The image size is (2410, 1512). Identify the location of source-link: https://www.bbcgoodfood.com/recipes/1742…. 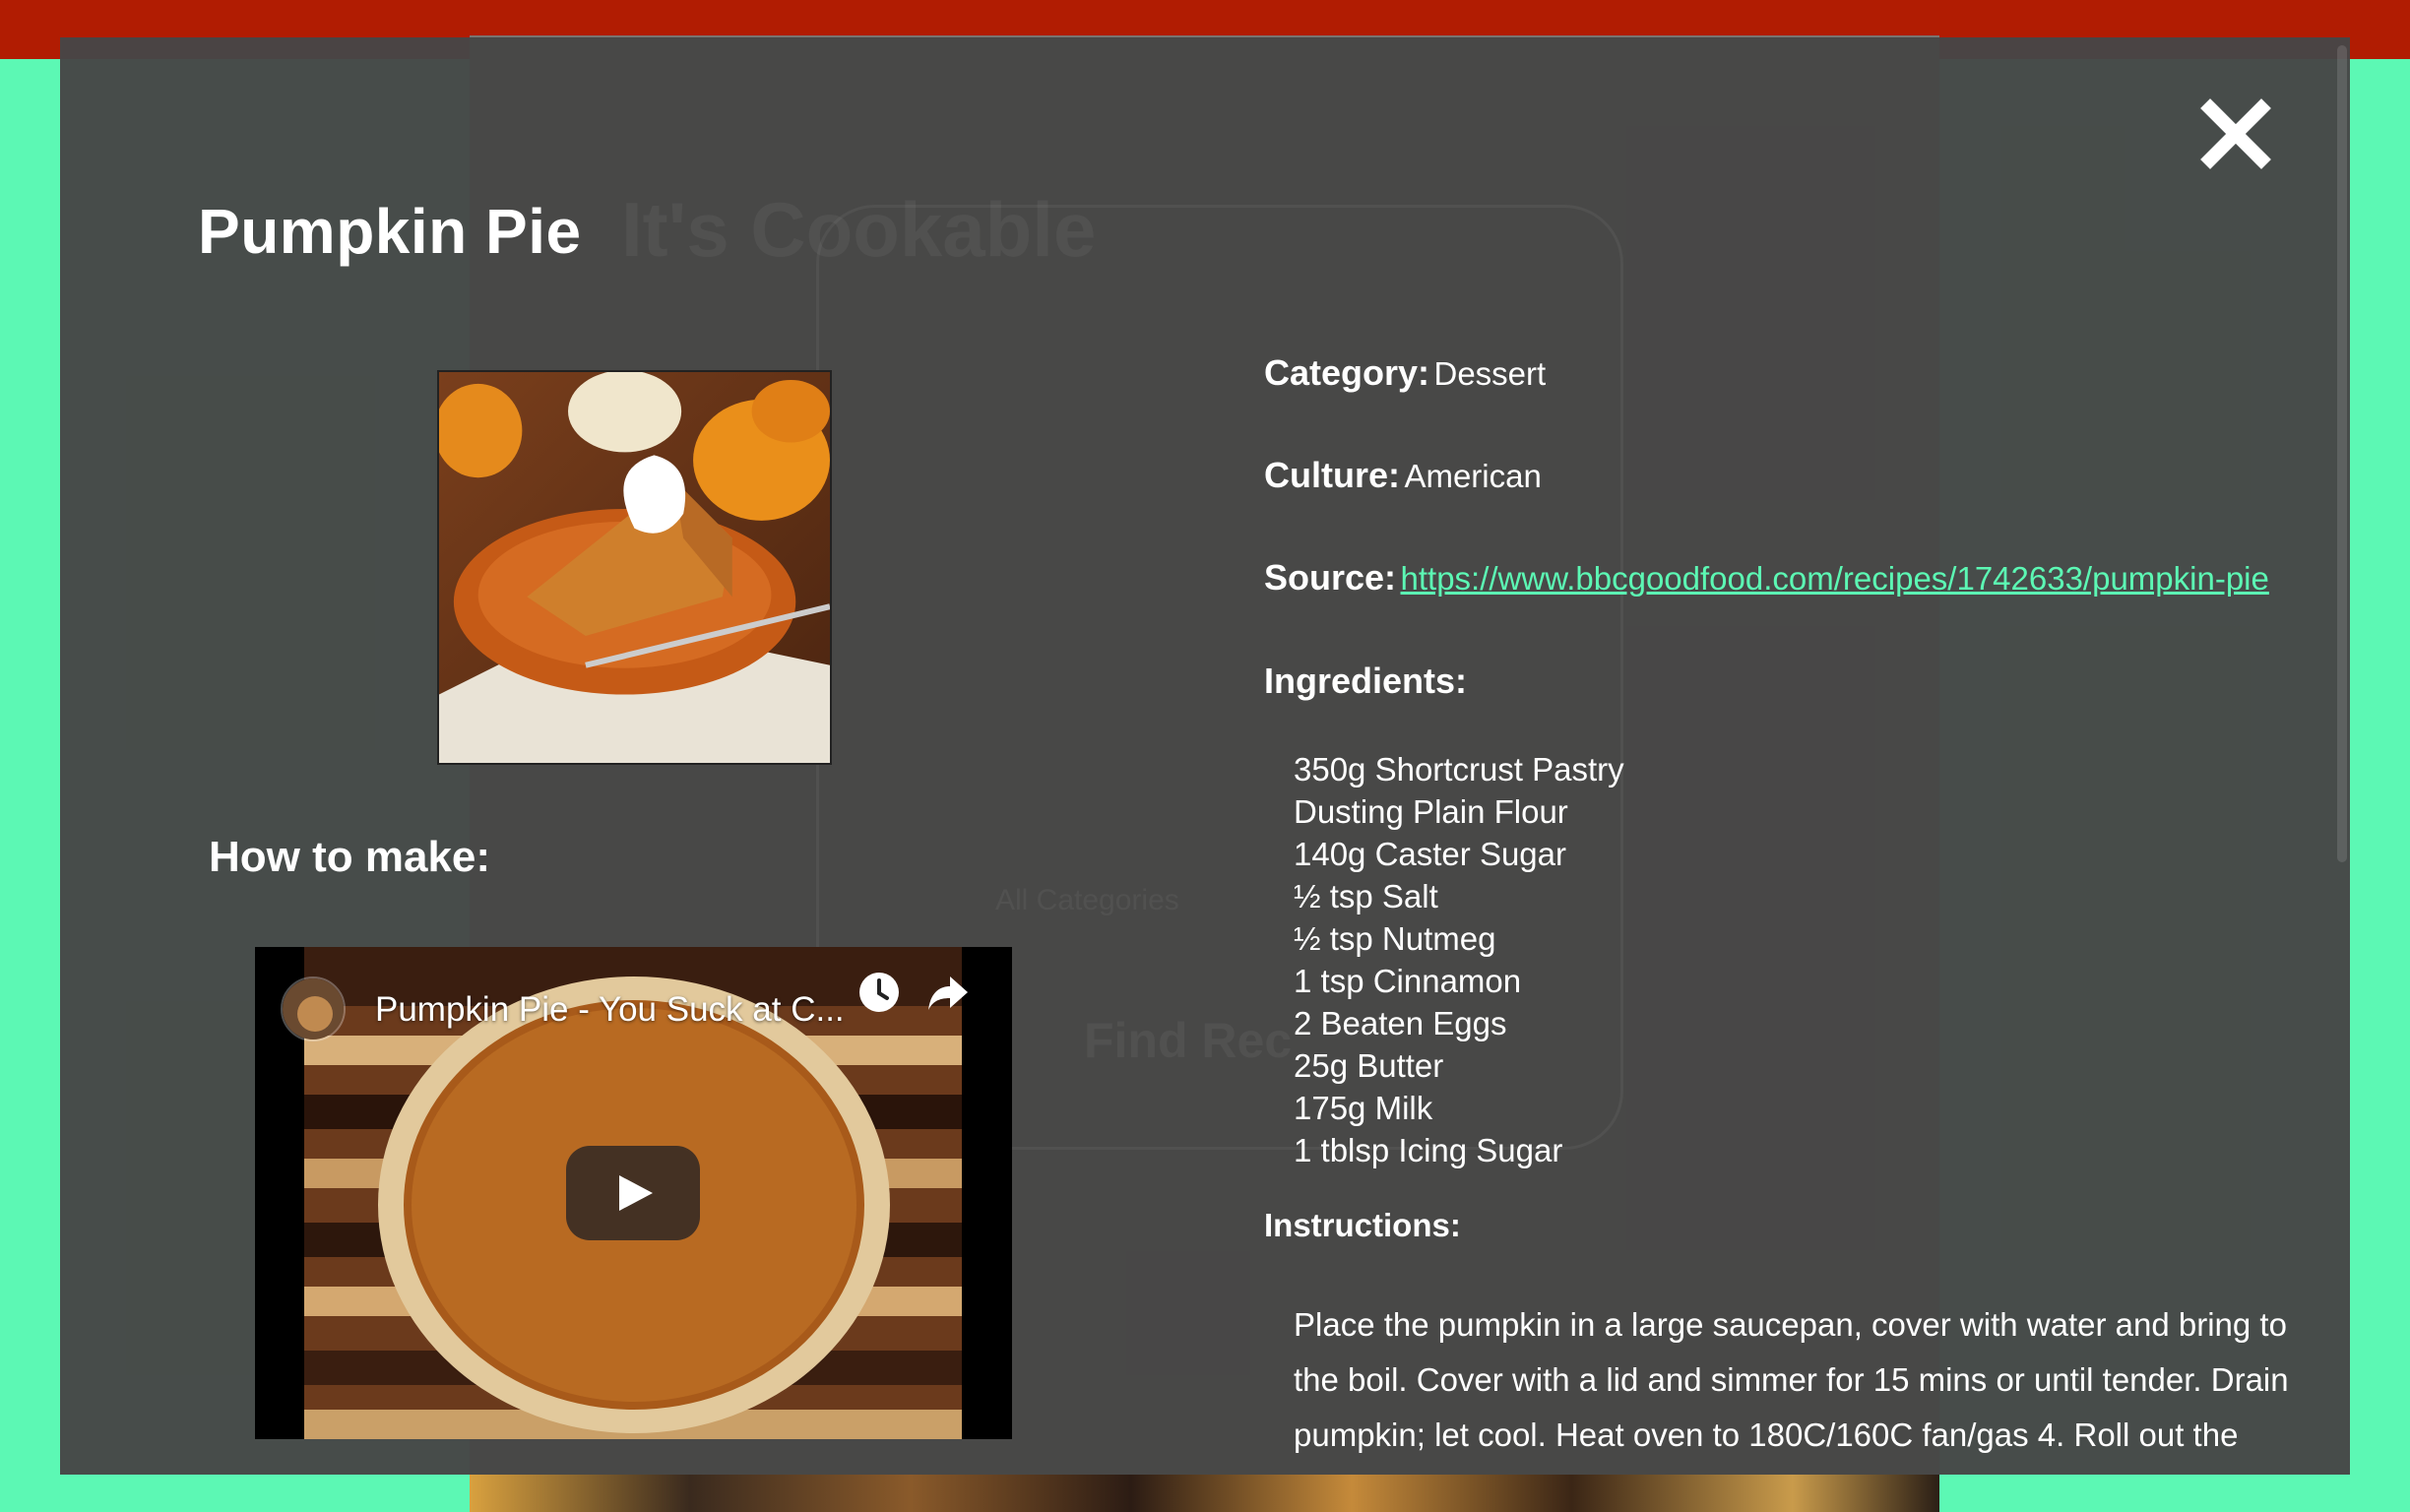
(1835, 578).